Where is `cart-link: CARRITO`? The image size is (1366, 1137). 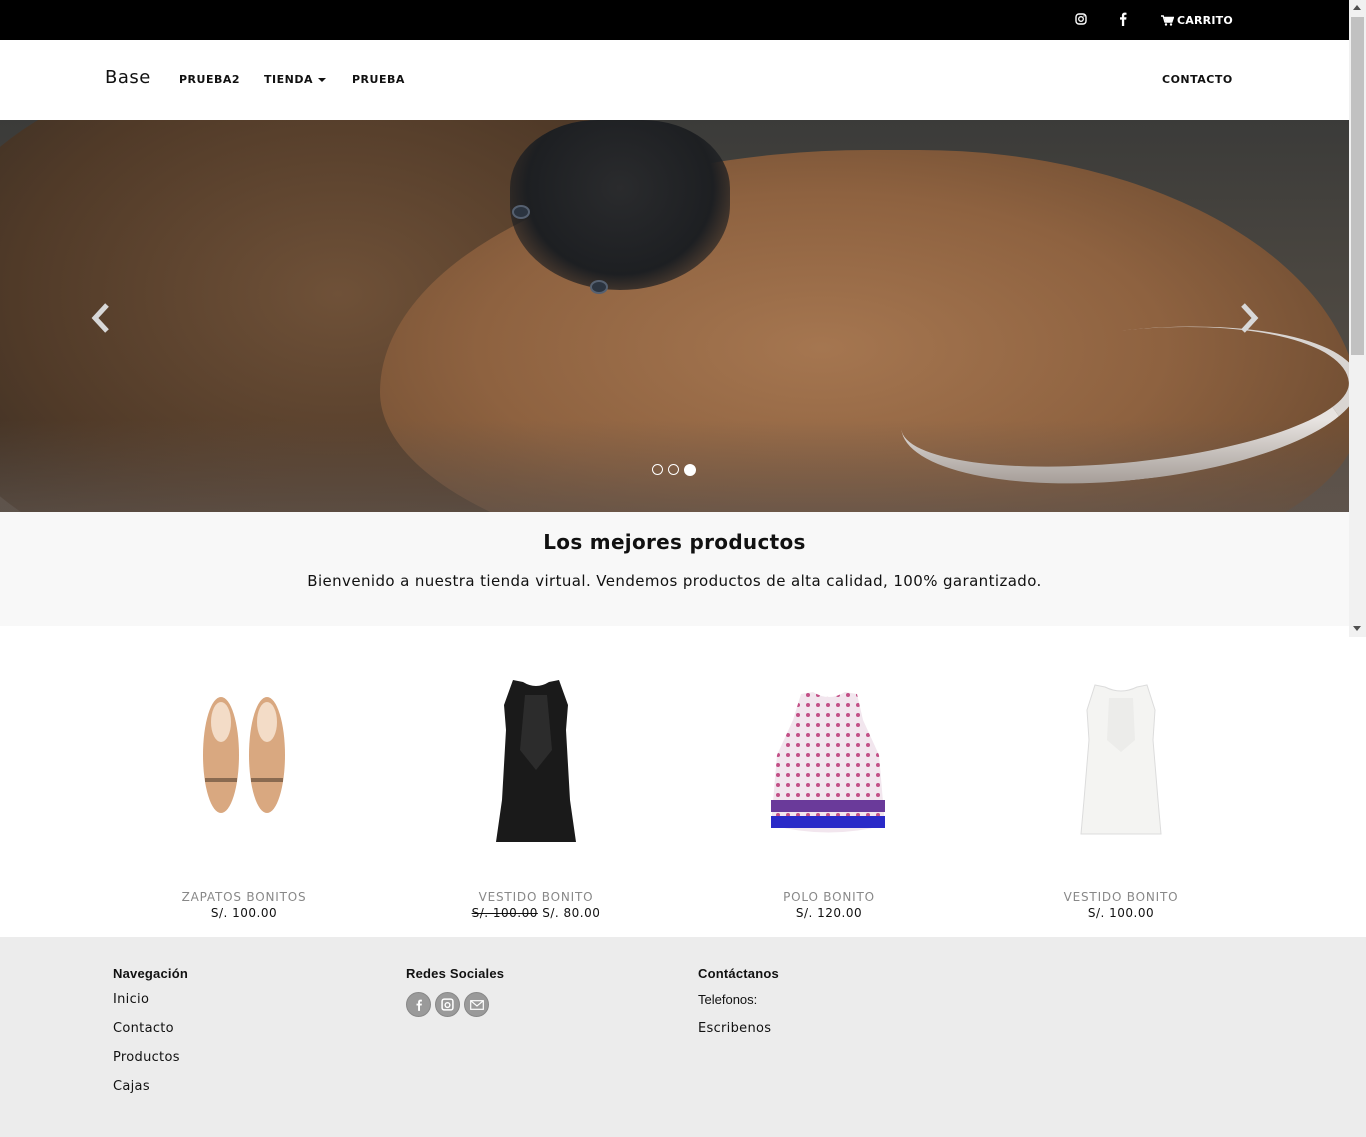
cart-link: CARRITO is located at coordinates (1197, 20).